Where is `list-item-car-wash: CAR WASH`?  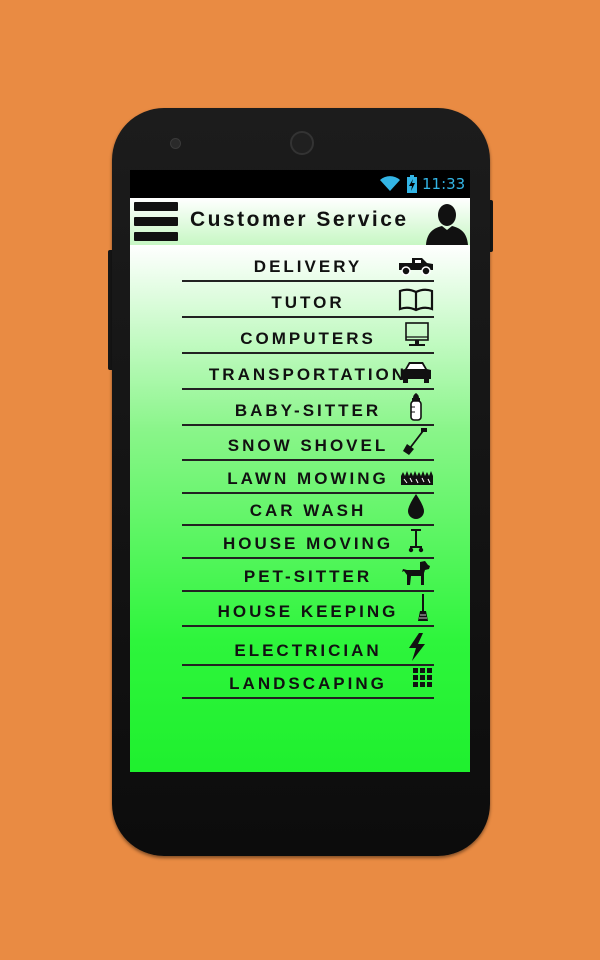 list-item-car-wash: CAR WASH is located at coordinates (308, 508).